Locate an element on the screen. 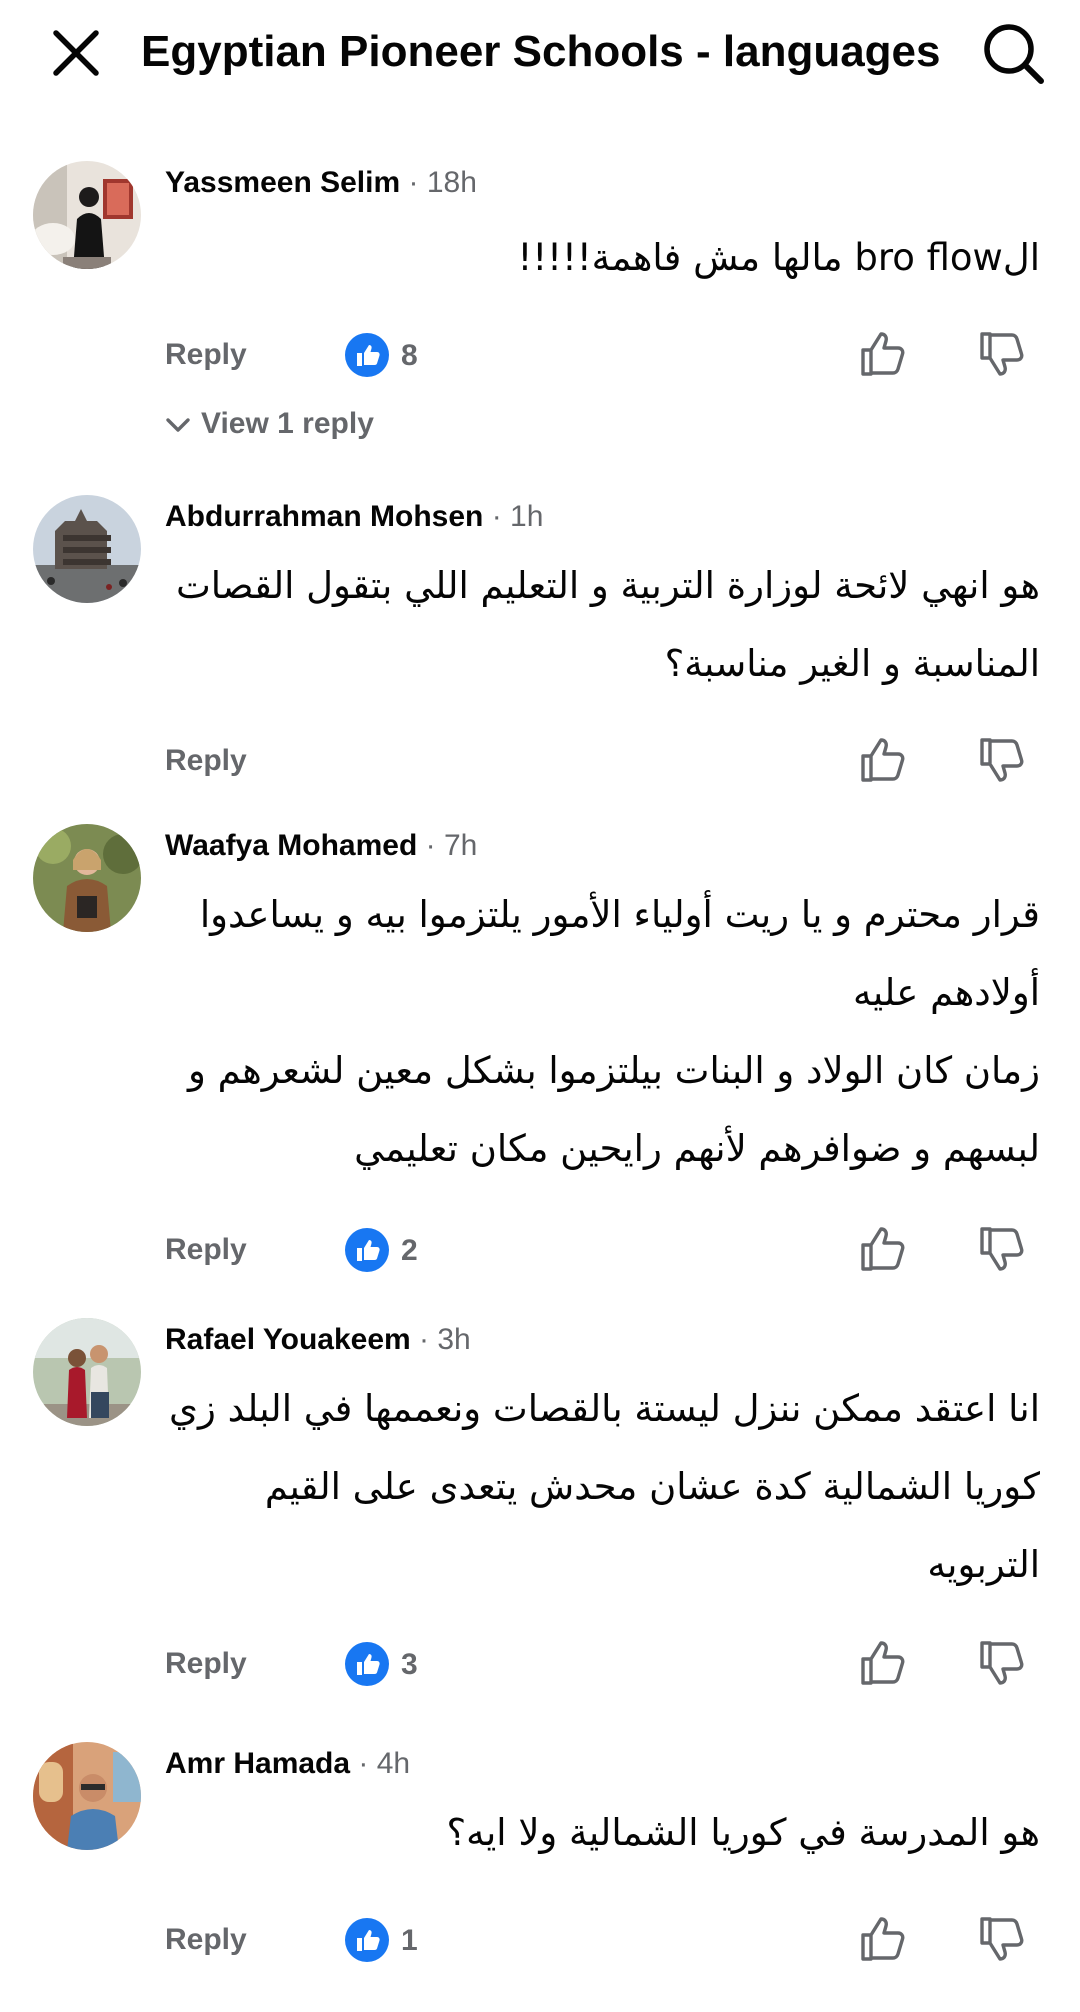  comment-meta: Yassmeen Selim · 18h is located at coordinates (321, 182).